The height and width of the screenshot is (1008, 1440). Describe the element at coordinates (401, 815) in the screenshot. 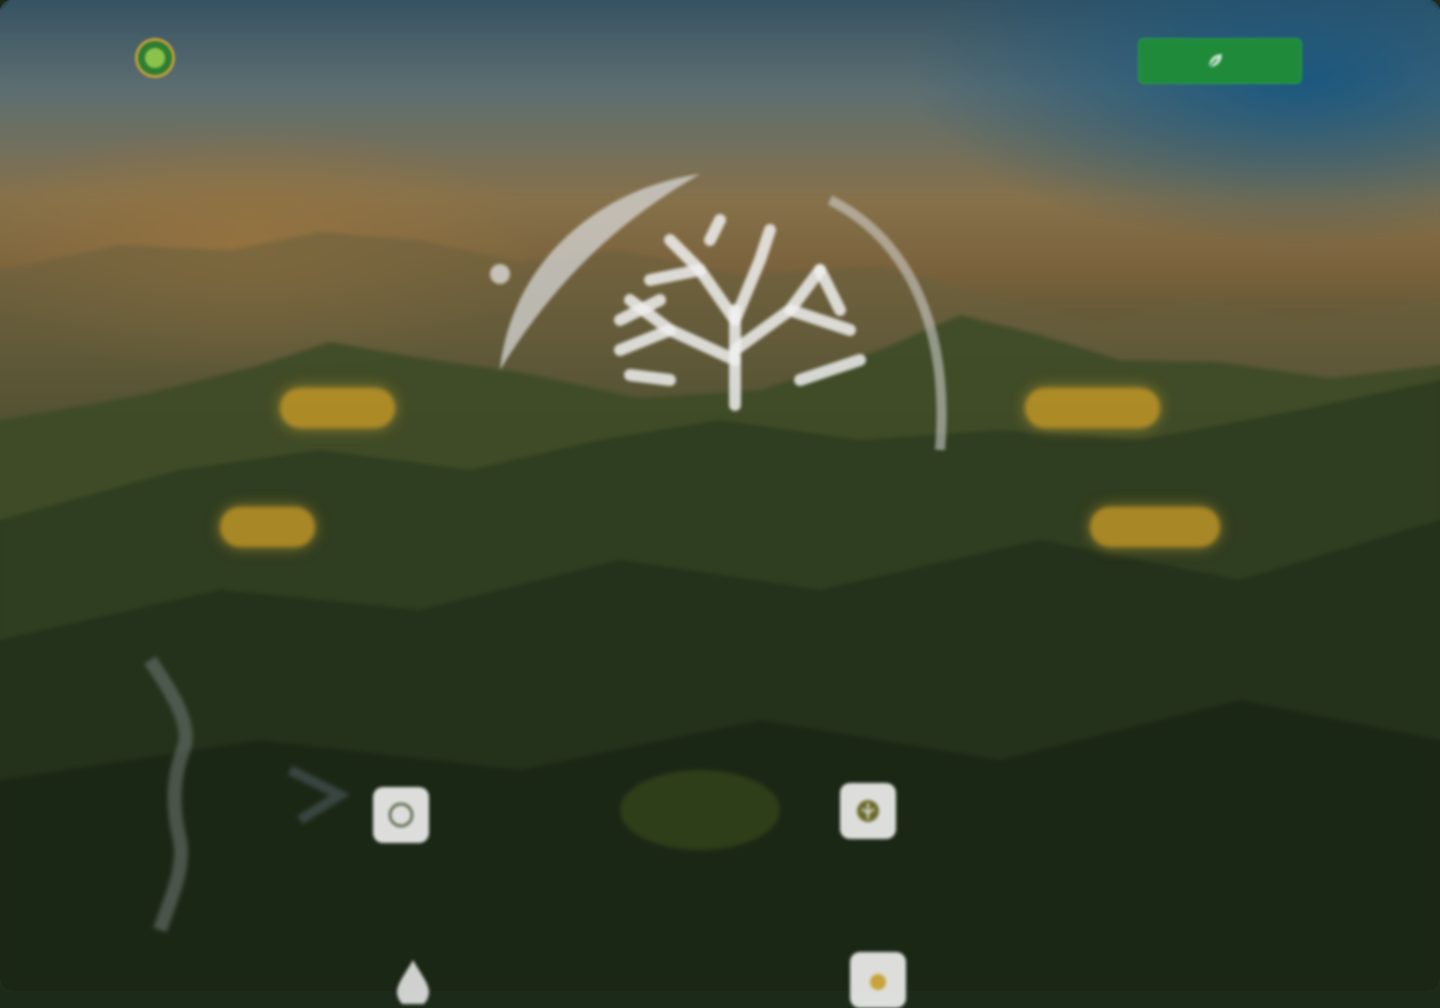

I see `co2-icon` at that location.